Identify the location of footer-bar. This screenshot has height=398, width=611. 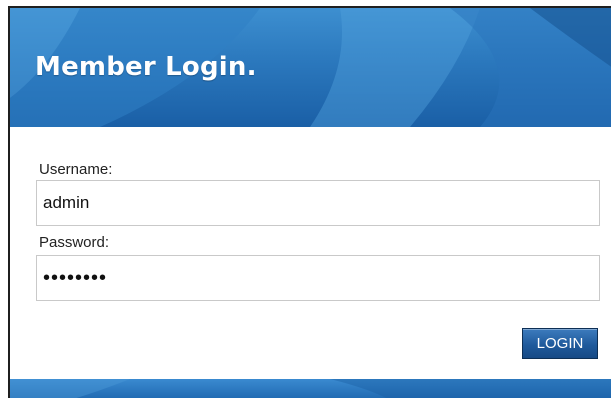
(310, 388).